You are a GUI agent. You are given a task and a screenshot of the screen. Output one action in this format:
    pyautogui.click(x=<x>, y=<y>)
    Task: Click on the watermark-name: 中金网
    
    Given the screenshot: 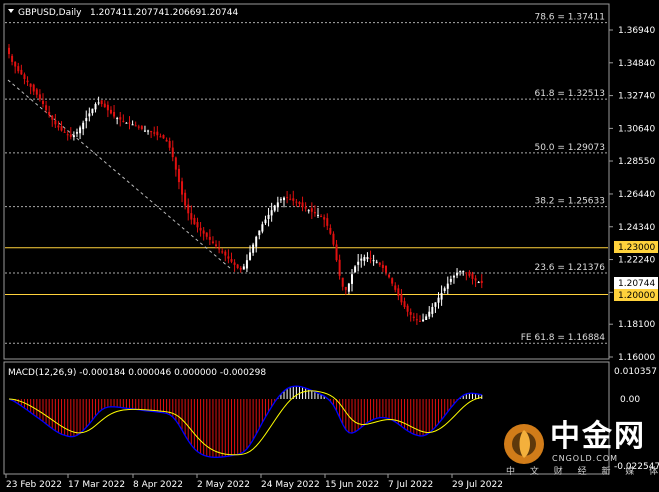 What is the action you would take?
    pyautogui.click(x=598, y=436)
    